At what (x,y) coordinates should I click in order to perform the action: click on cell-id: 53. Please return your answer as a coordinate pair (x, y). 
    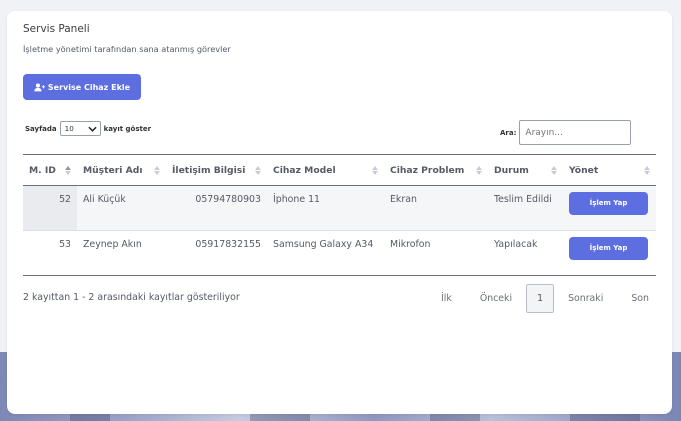
    Looking at the image, I should click on (65, 244).